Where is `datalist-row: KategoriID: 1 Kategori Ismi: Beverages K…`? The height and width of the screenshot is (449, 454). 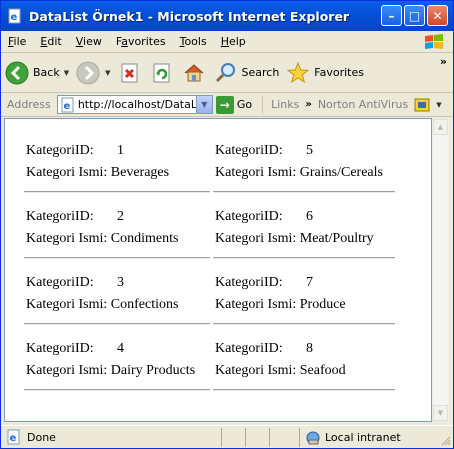
datalist-row: KategoriID: 1 Kategori Ismi: Beverages K… is located at coordinates (210, 160).